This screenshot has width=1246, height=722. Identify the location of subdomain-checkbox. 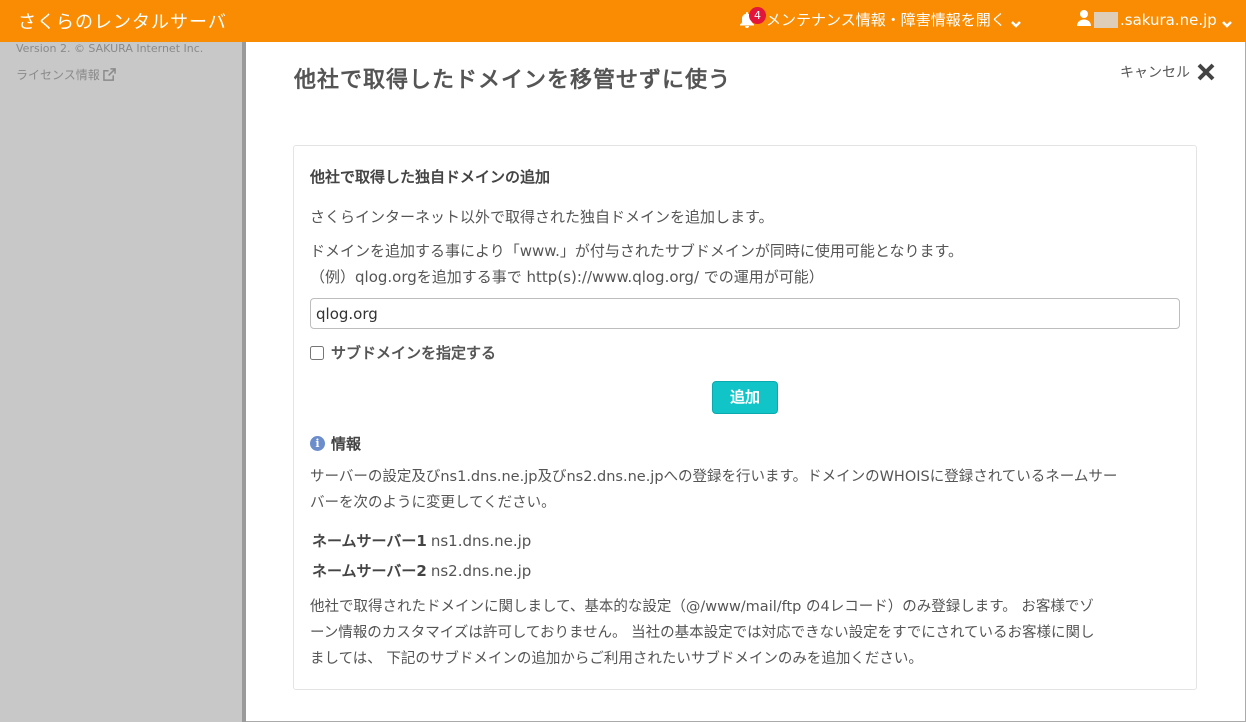
(317, 352).